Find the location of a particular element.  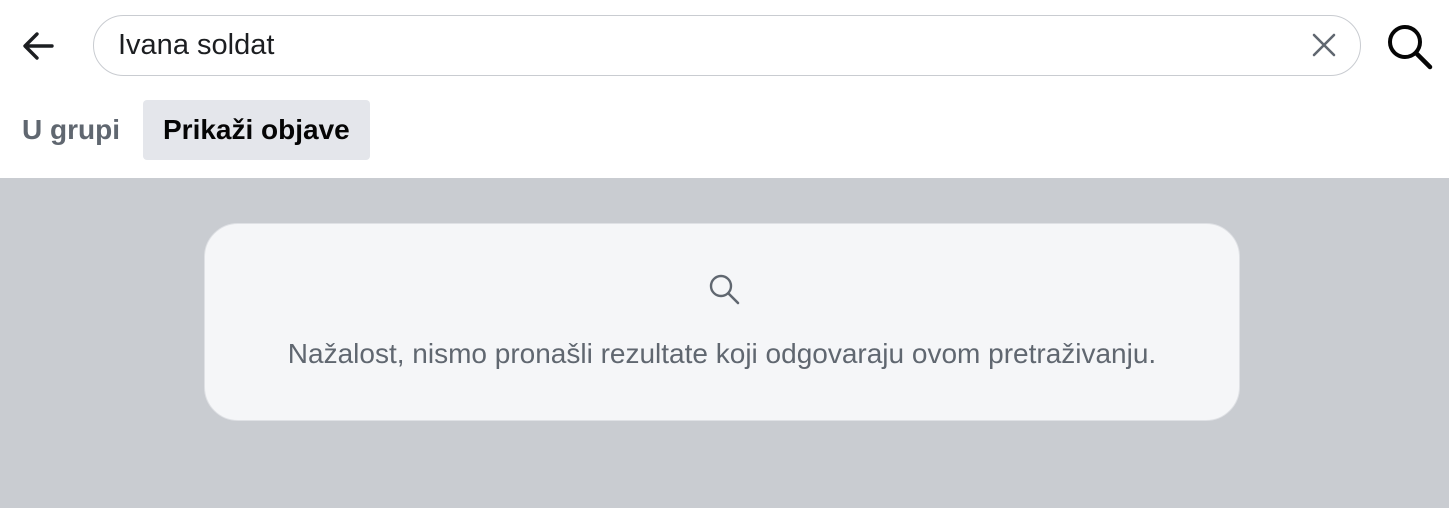

clear-search-button is located at coordinates (1324, 45).